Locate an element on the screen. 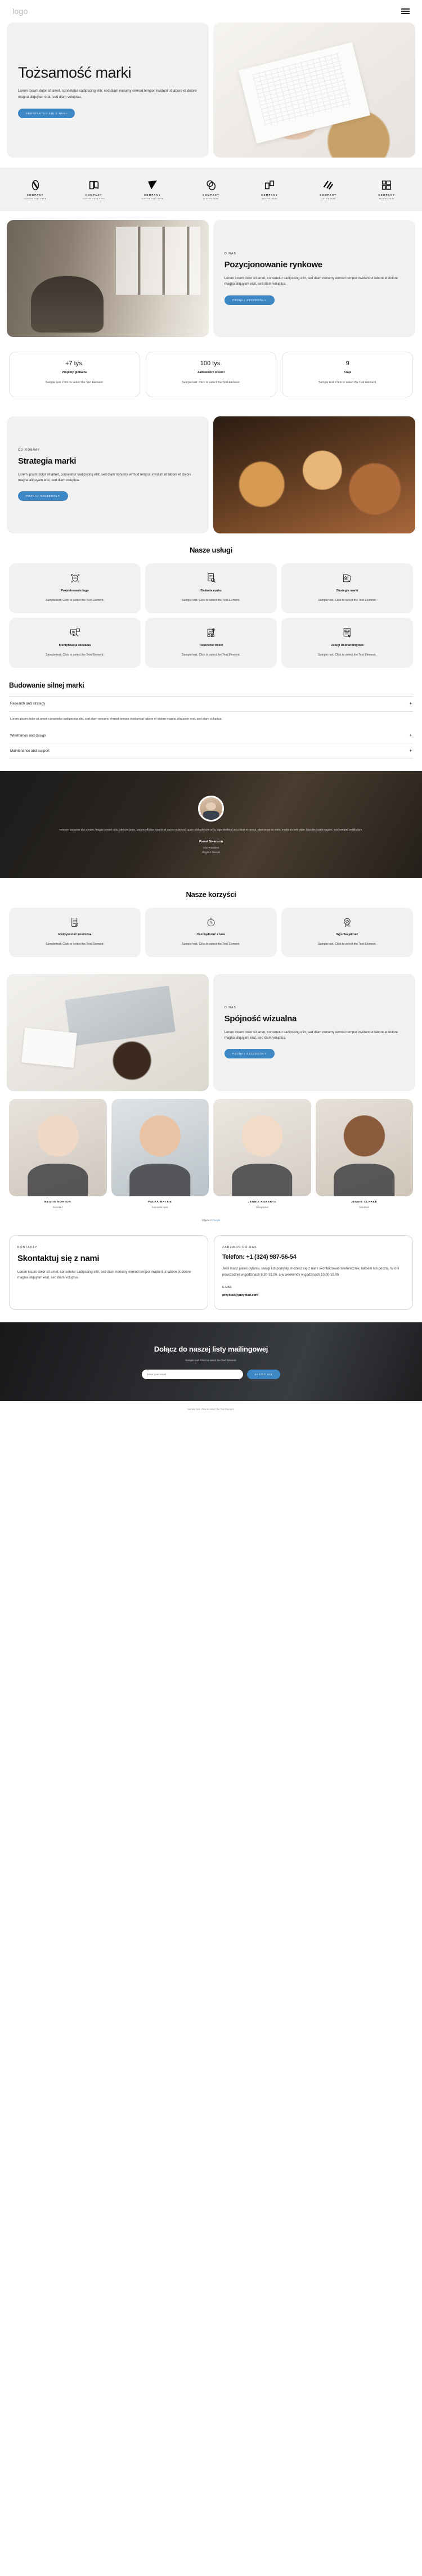 This screenshot has height=2576, width=422. visual-identity-icon is located at coordinates (75, 633).